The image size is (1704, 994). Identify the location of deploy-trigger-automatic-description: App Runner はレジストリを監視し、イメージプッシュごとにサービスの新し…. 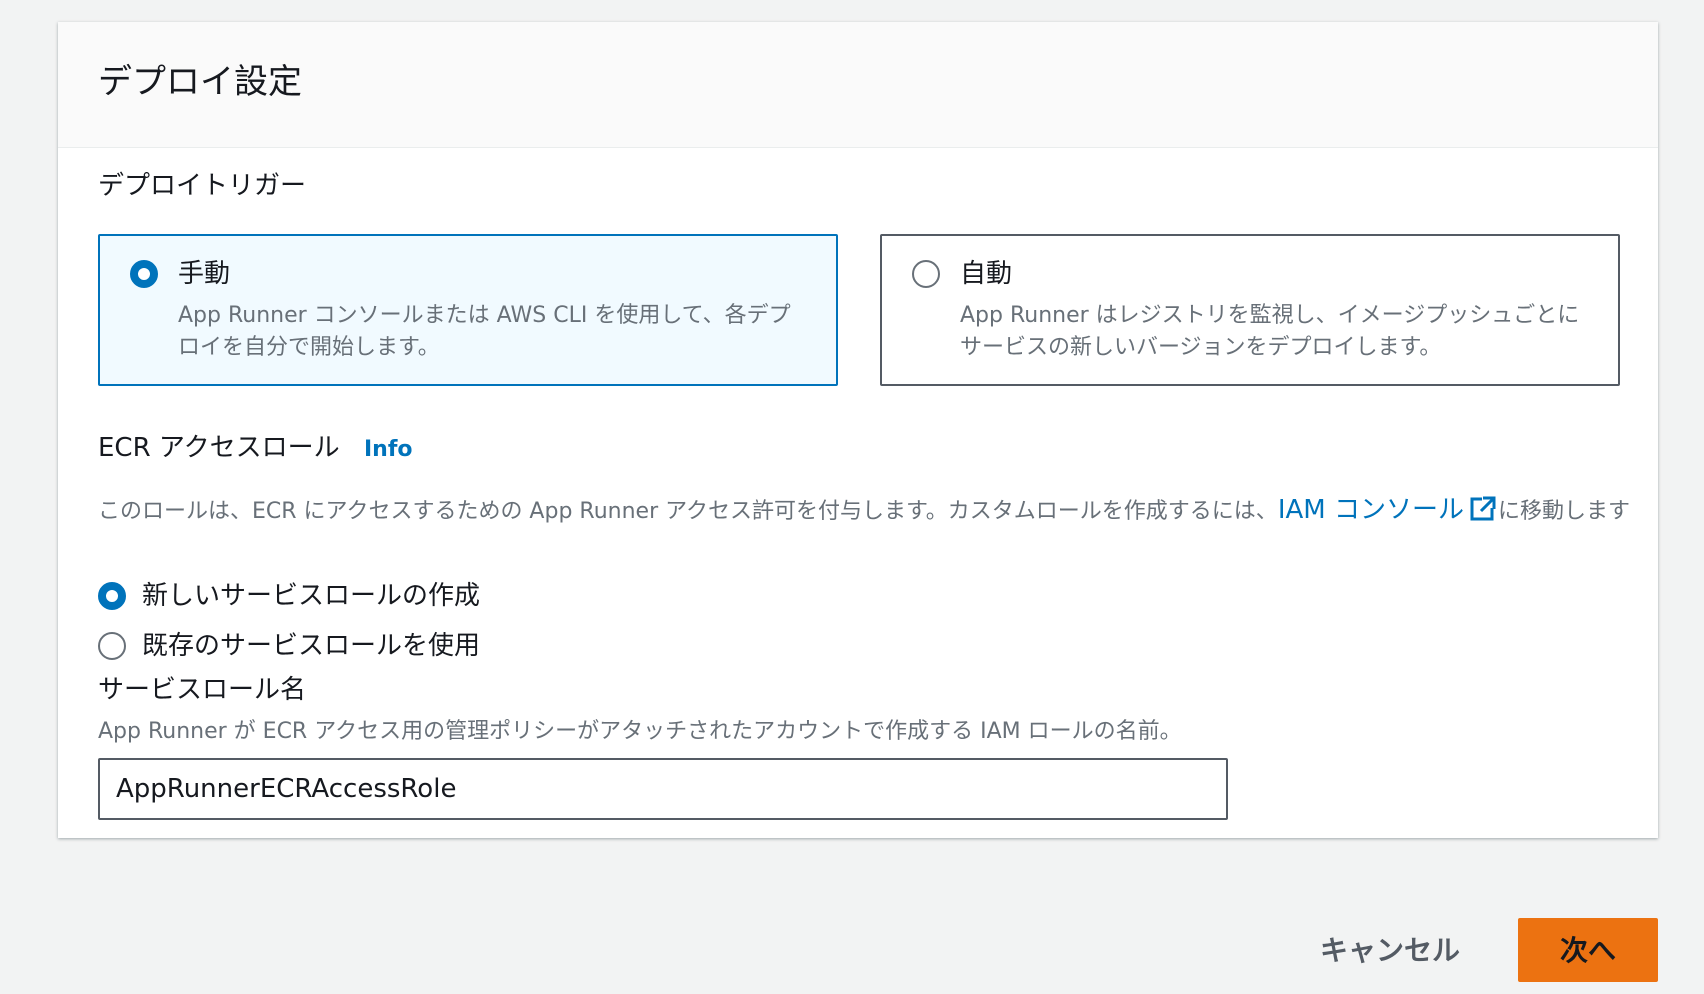
(1270, 331).